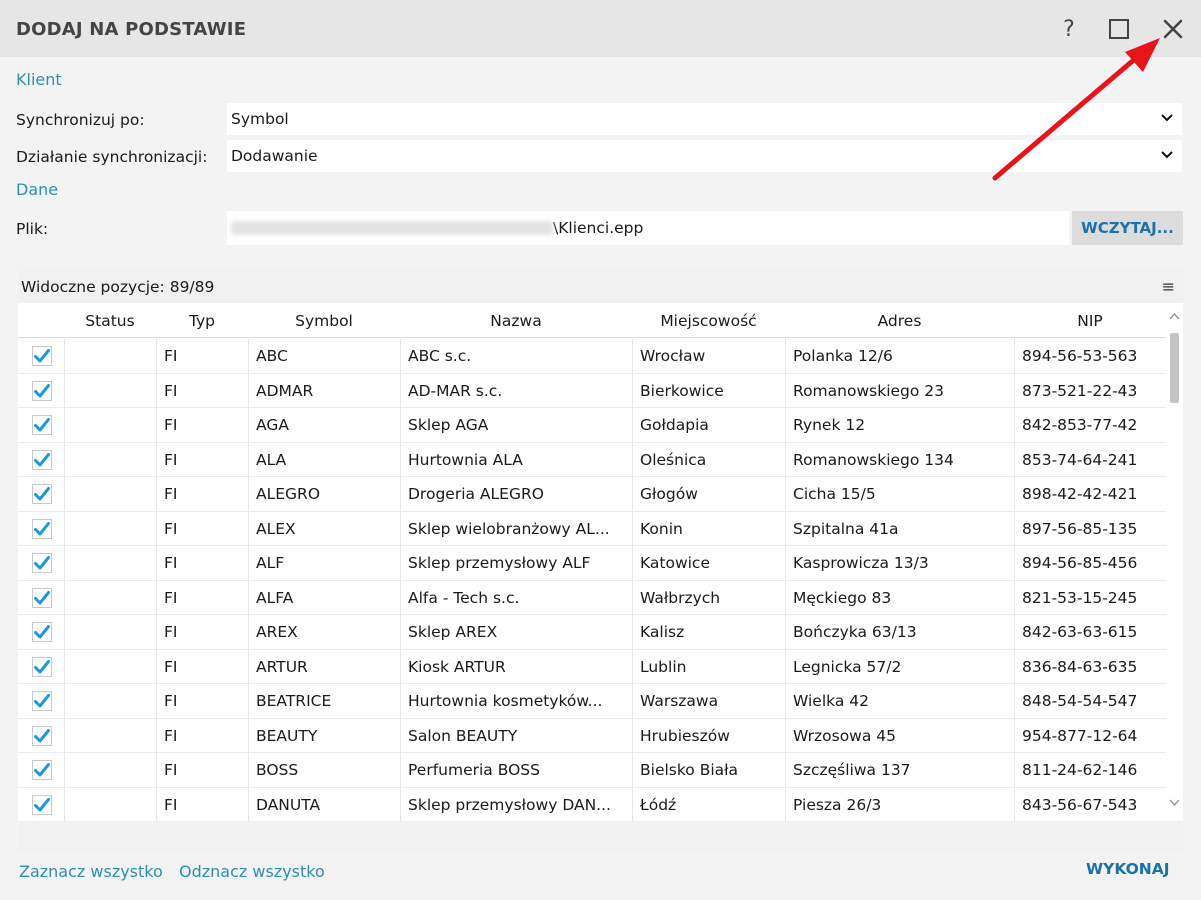  What do you see at coordinates (516, 770) in the screenshot?
I see `cell-nazwa: Perfumeria BOSS` at bounding box center [516, 770].